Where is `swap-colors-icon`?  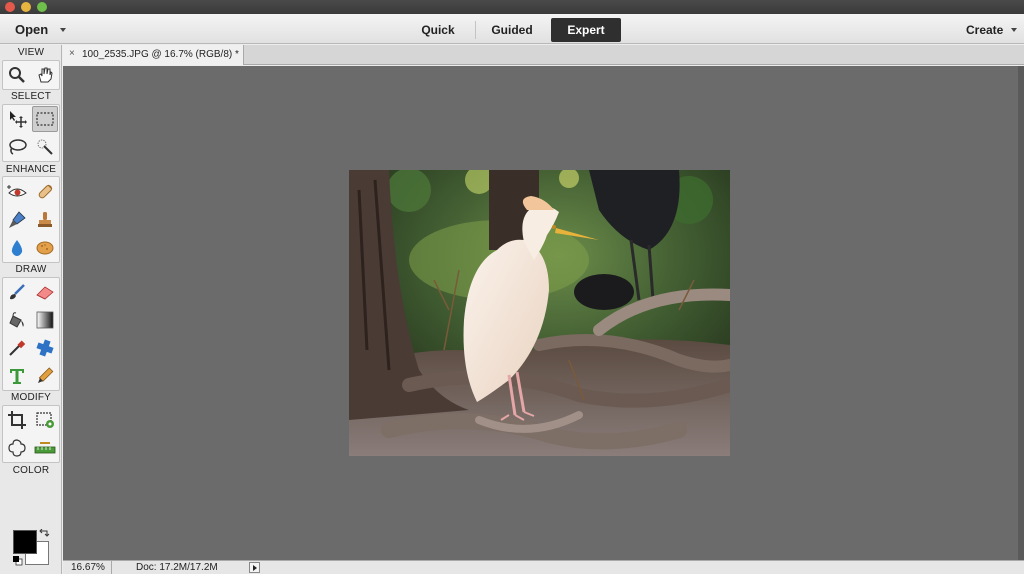
swap-colors-icon is located at coordinates (45, 534).